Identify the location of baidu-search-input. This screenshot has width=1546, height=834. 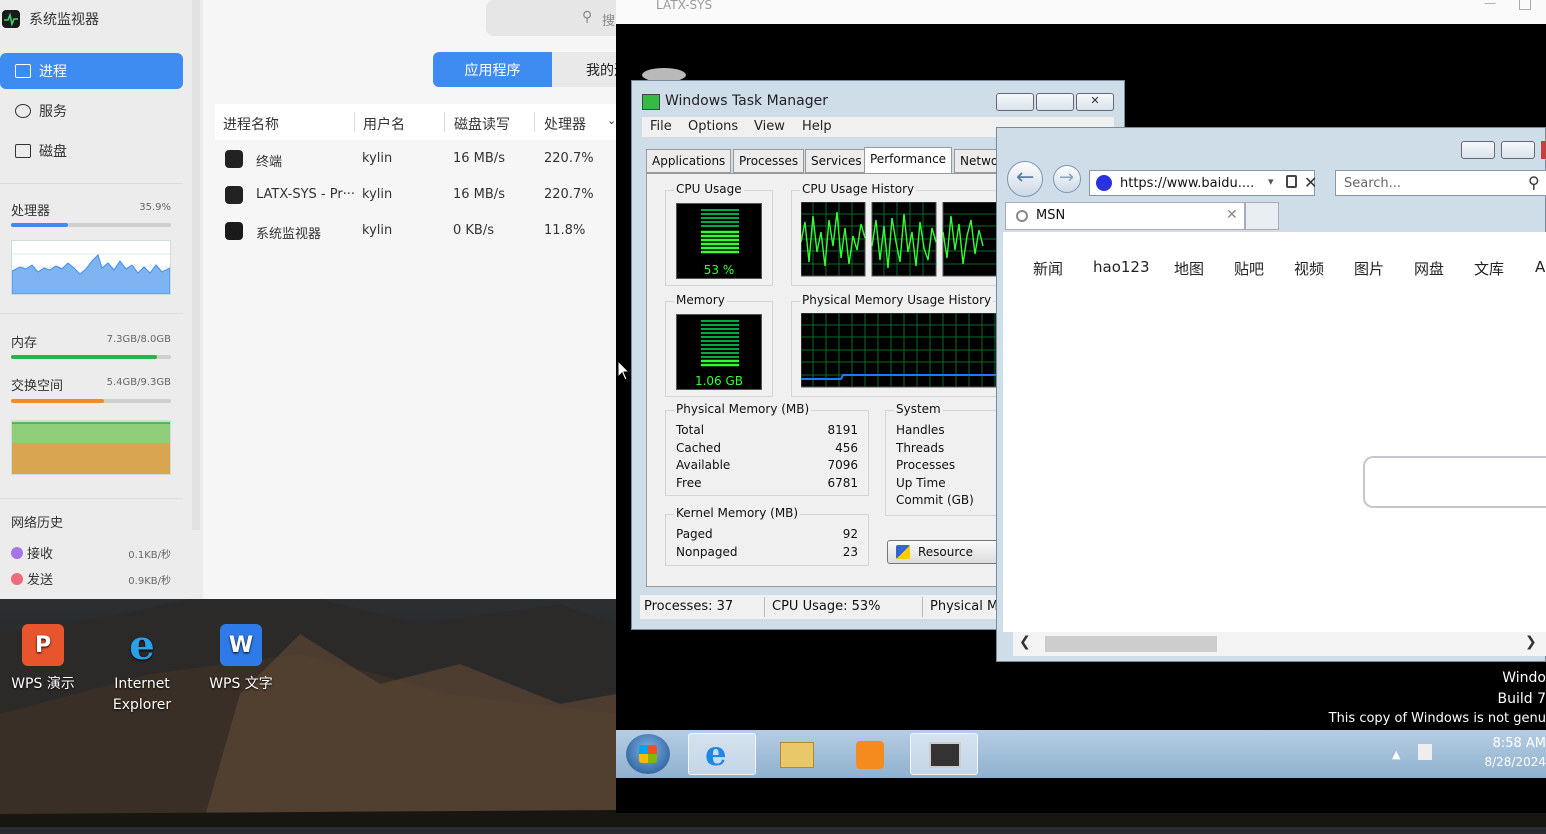
(1454, 482).